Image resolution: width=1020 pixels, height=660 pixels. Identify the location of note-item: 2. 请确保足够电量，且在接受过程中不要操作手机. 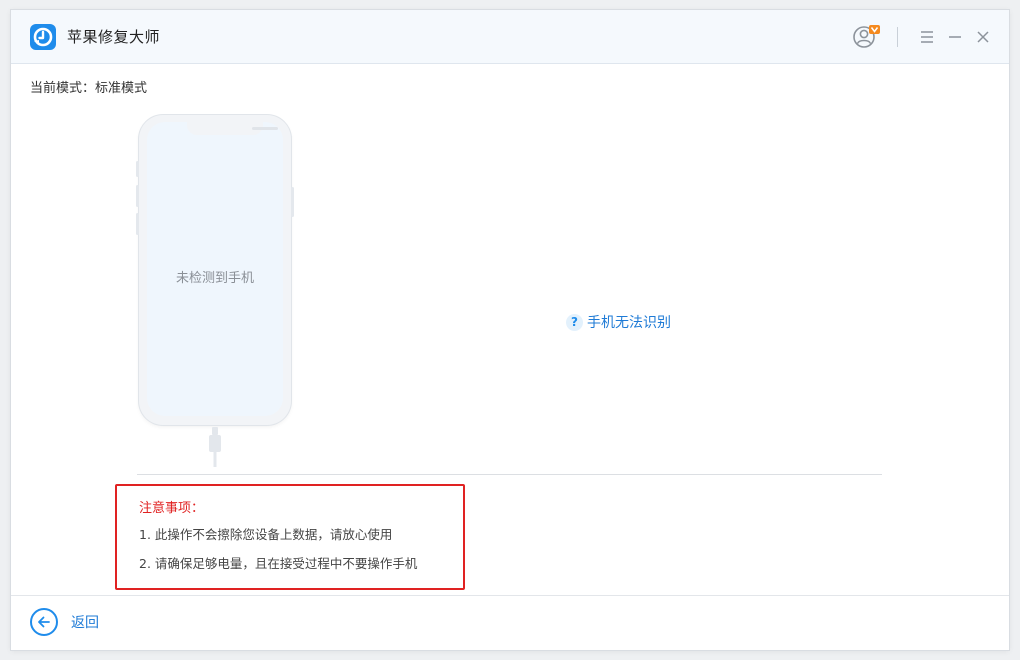
(278, 563).